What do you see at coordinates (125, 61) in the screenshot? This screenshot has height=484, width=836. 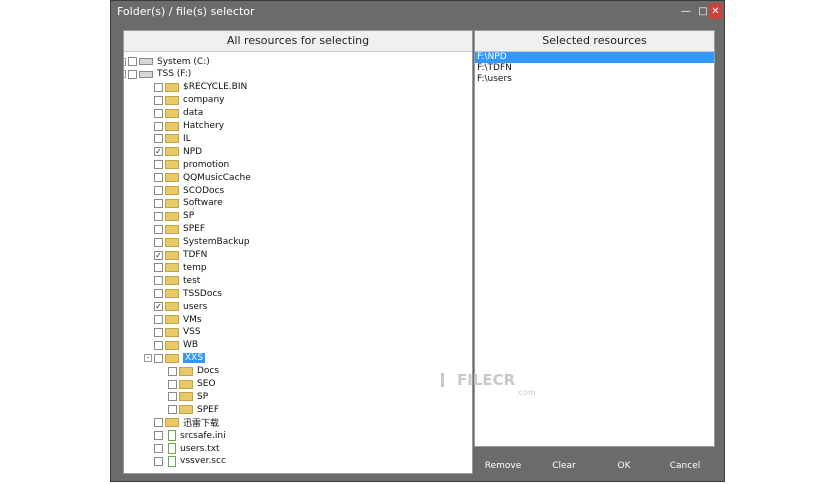 I see `expand-icon: +` at bounding box center [125, 61].